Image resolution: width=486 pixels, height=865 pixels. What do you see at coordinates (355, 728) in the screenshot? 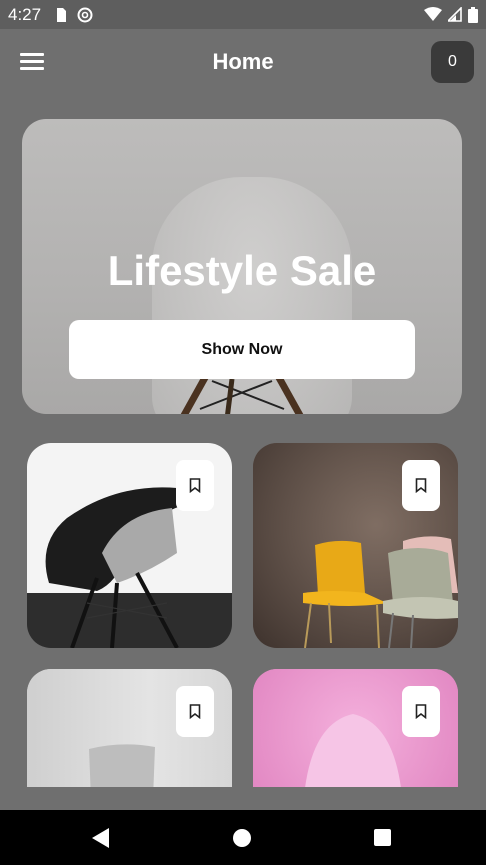
I see `product-card-pink-chair` at bounding box center [355, 728].